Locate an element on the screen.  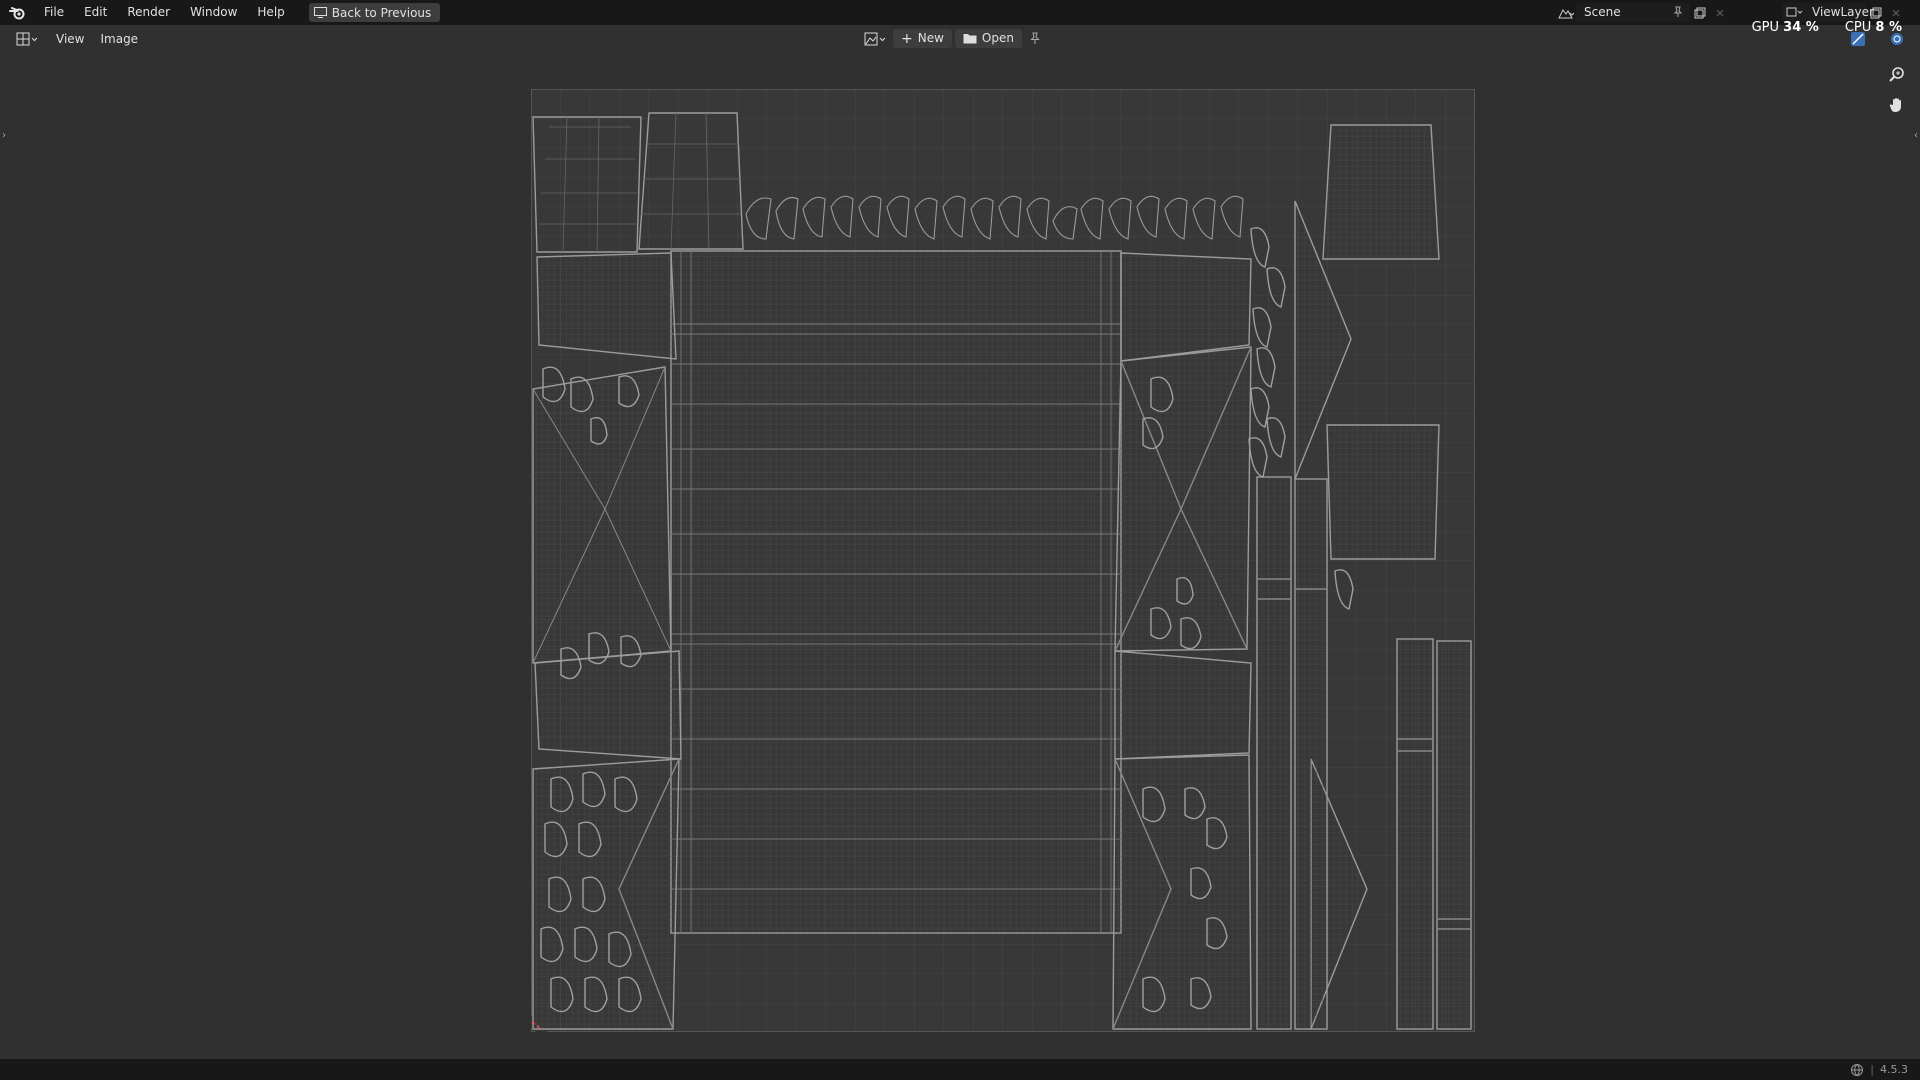
gpu-value: 34 % is located at coordinates (1801, 27).